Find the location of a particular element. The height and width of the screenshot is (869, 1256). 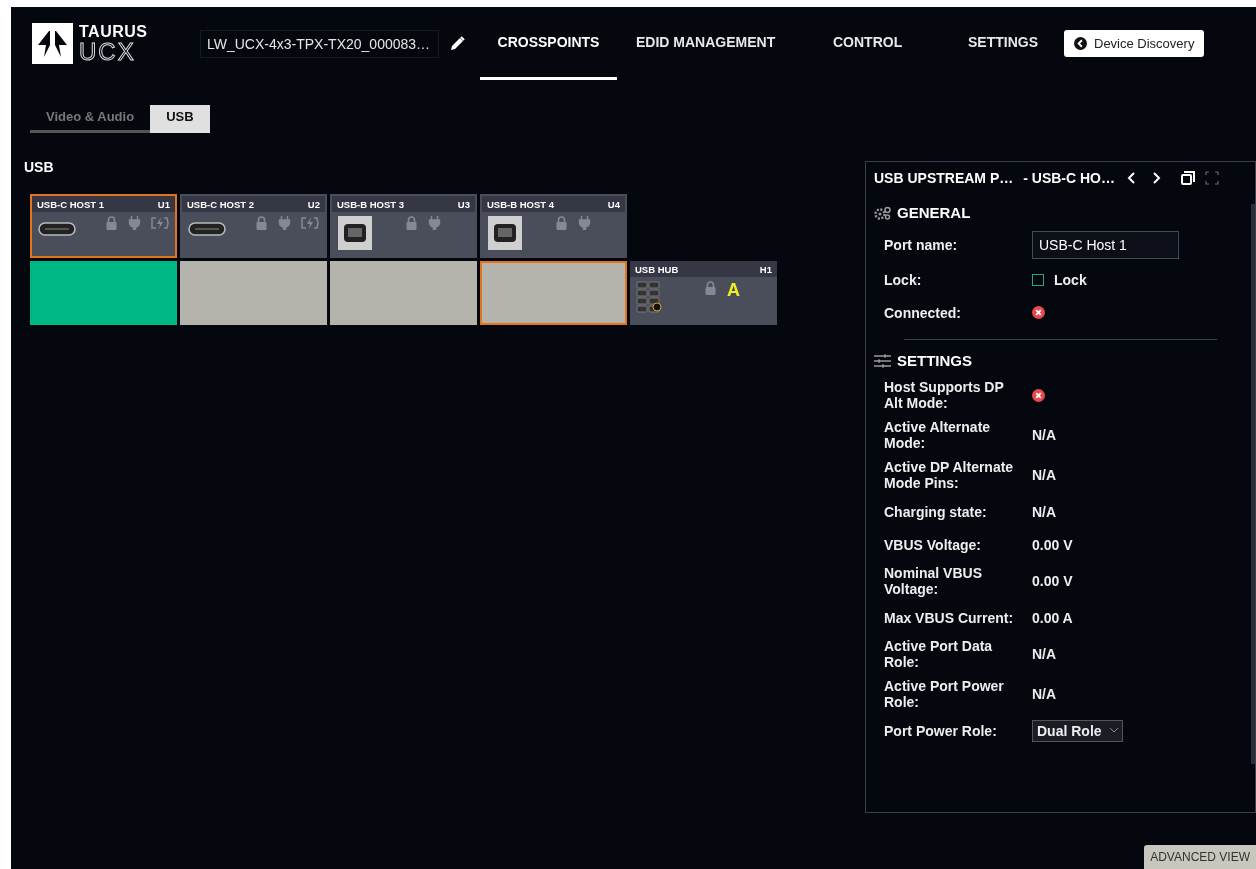

sliders-icon is located at coordinates (882, 360).